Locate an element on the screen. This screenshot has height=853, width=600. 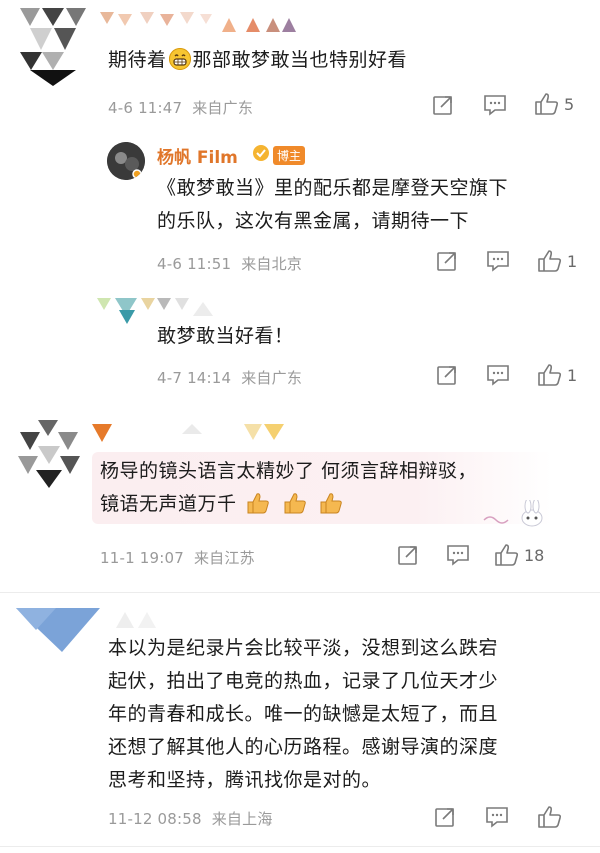
comment-meta: 11-1 19:07 来自江苏 is located at coordinates (177, 558).